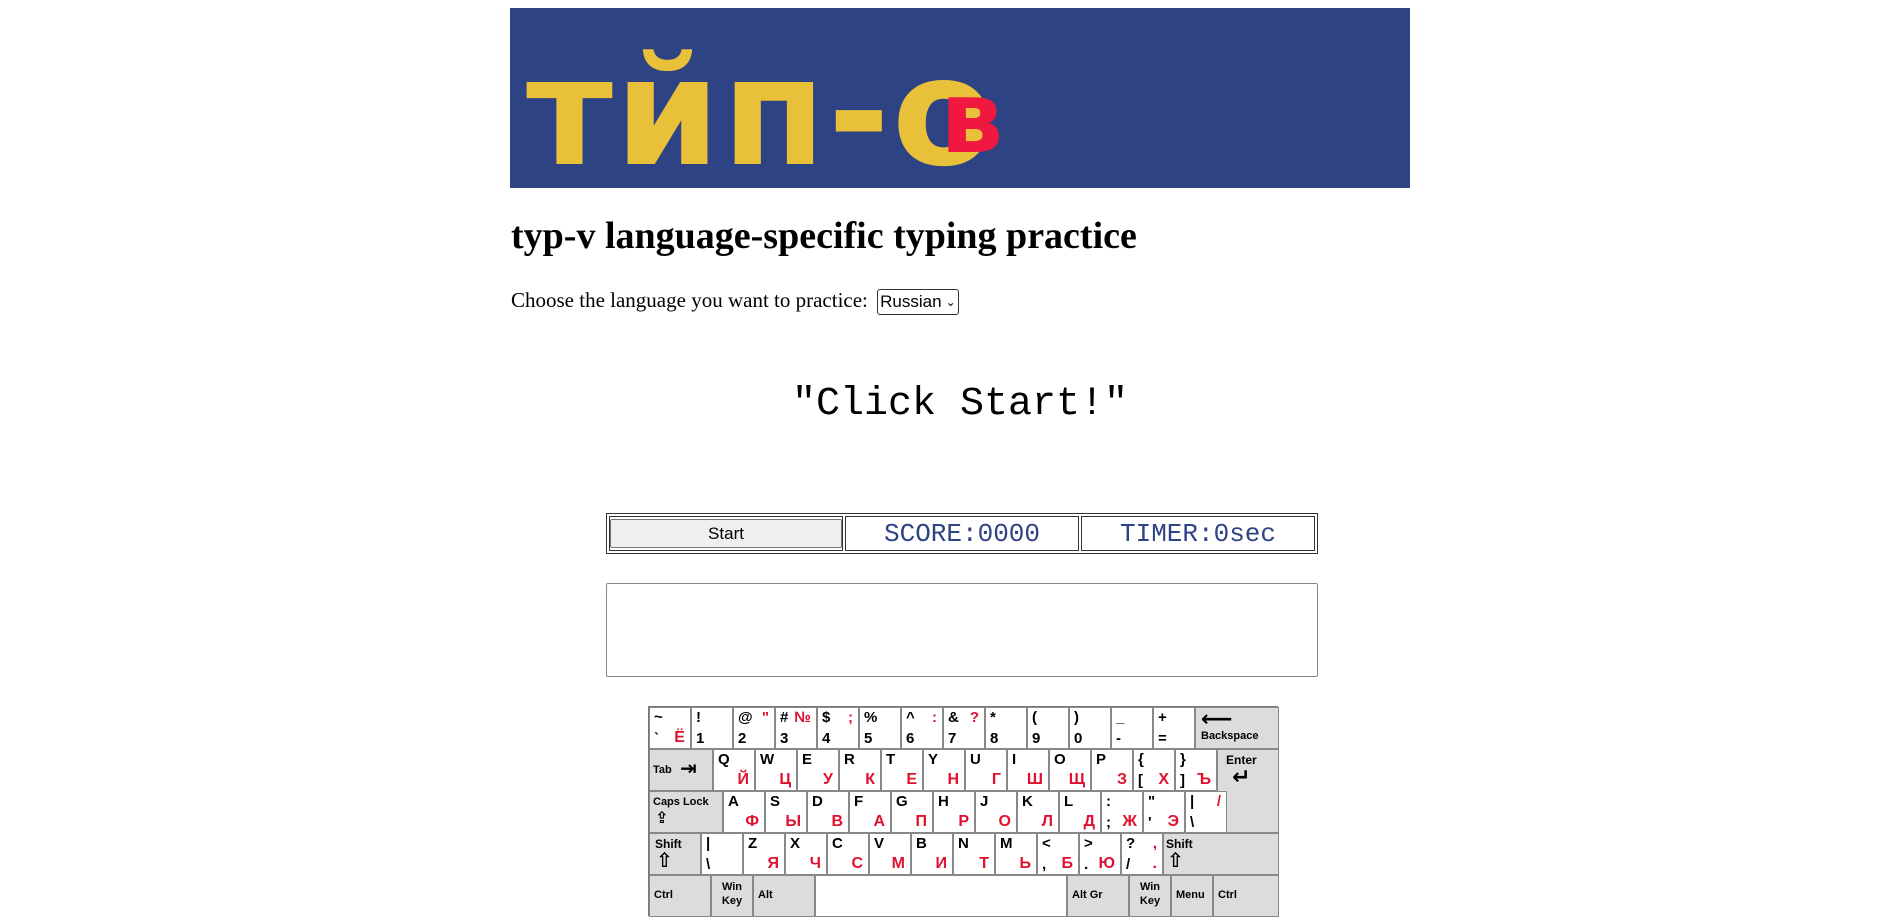  I want to click on alt-gr-key: Alt Gr, so click(1098, 896).